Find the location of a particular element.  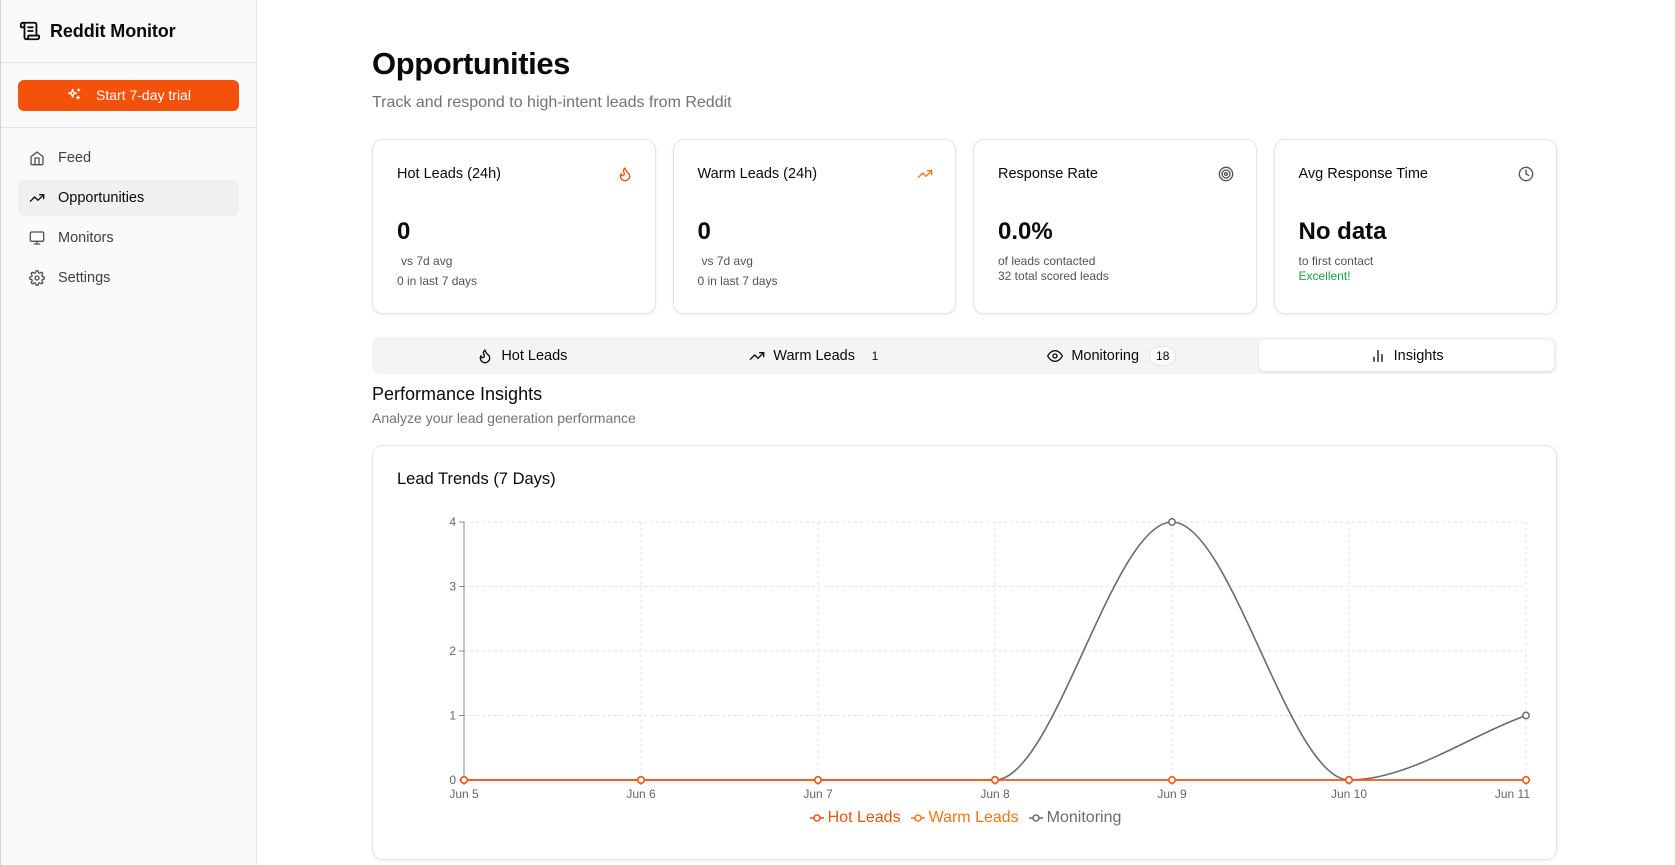

y-tick-label: 1 is located at coordinates (452, 716).